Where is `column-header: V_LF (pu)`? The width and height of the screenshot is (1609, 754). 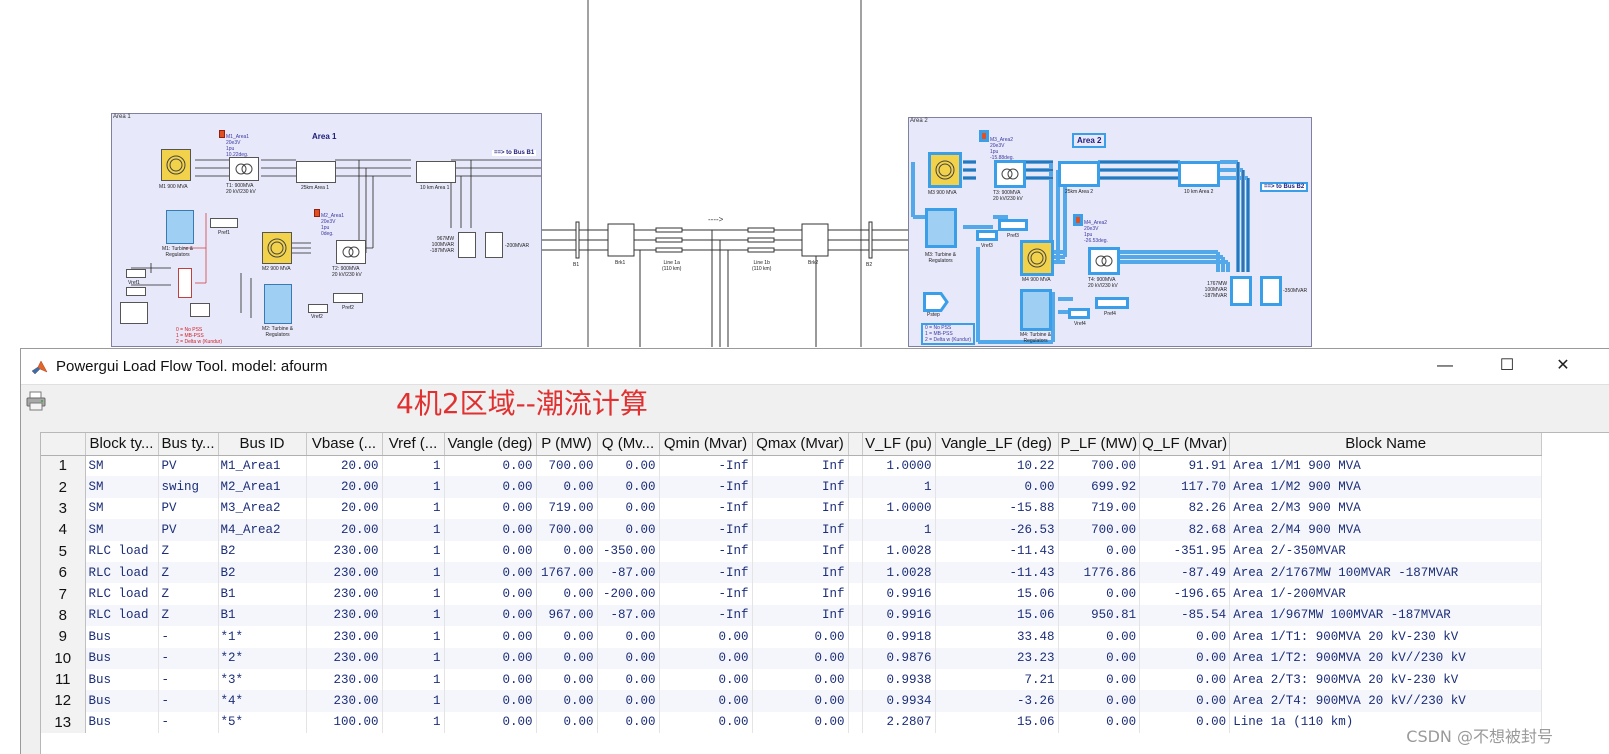
column-header: V_LF (pu) is located at coordinates (899, 444).